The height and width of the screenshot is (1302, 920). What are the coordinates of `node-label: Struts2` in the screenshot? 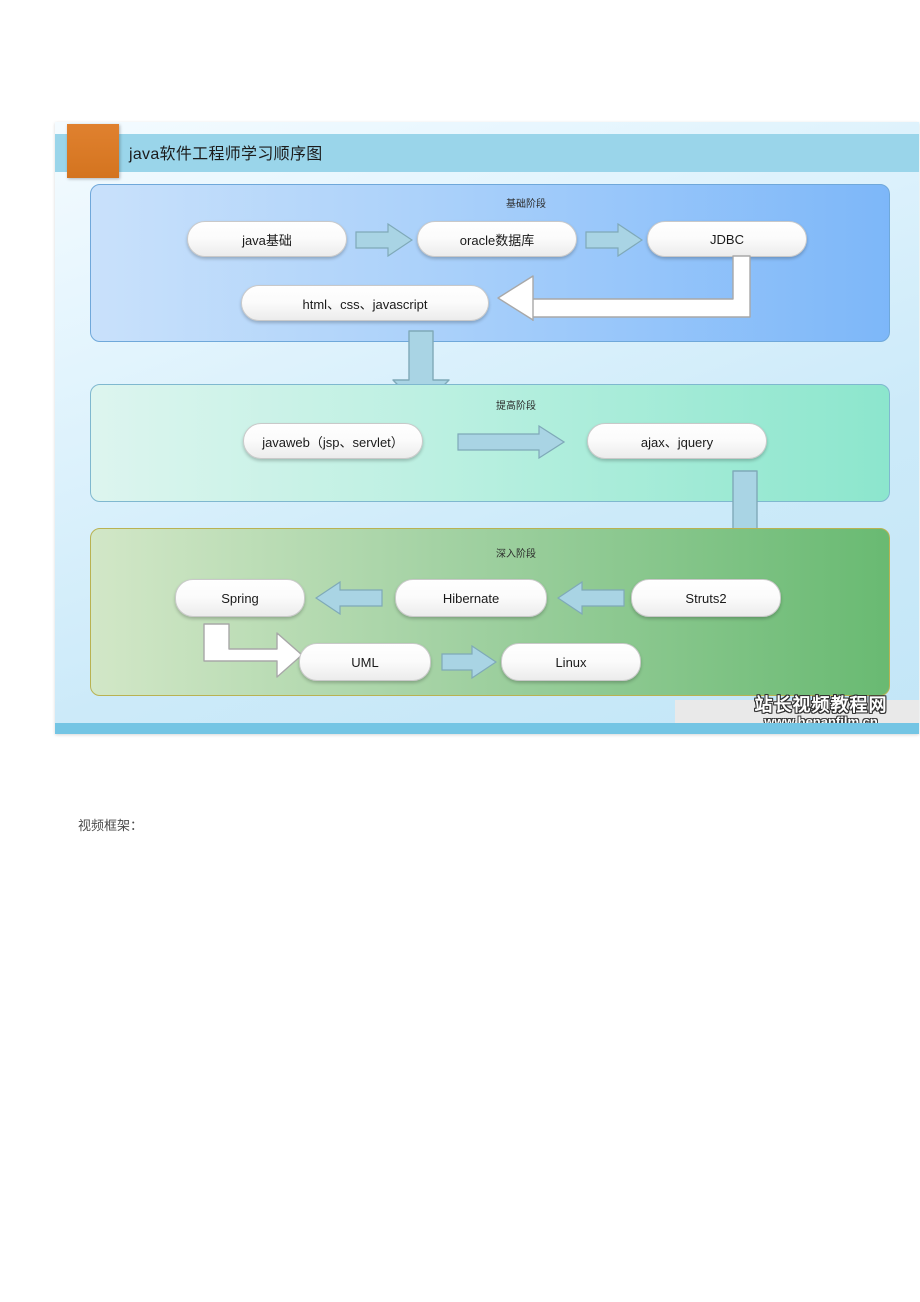 It's located at (706, 598).